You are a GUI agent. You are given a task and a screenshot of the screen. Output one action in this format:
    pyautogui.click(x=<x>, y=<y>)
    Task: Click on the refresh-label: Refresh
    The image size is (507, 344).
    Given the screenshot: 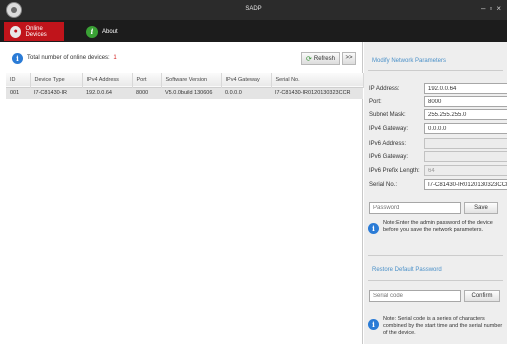 What is the action you would take?
    pyautogui.click(x=324, y=58)
    